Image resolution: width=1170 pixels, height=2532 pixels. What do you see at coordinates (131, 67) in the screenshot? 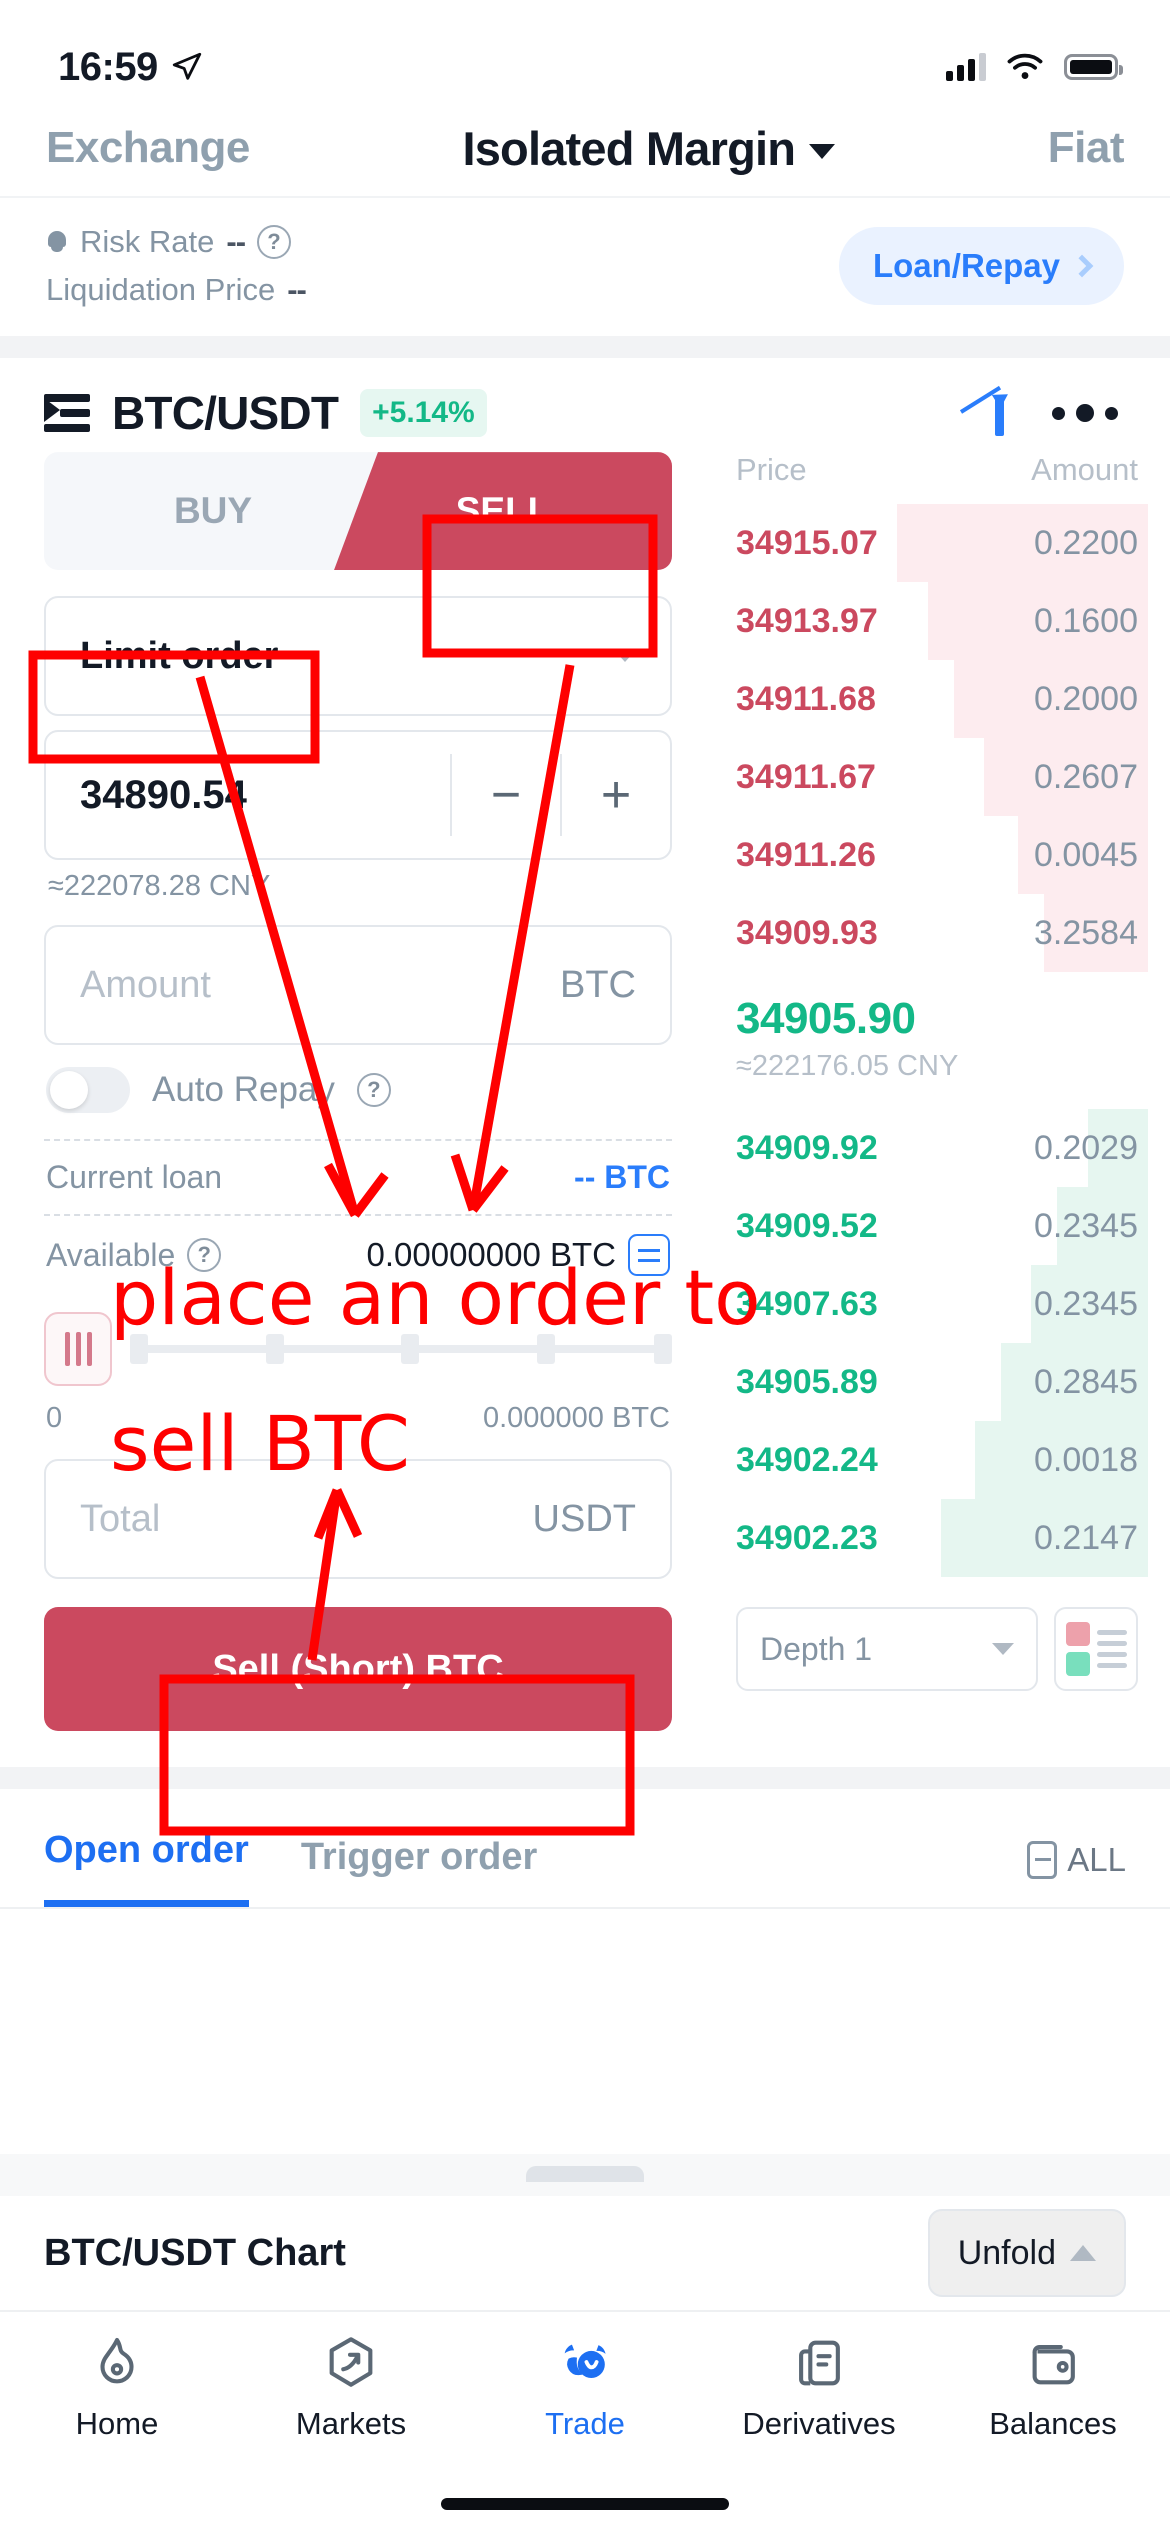
I see `status-time-group: 16:59` at bounding box center [131, 67].